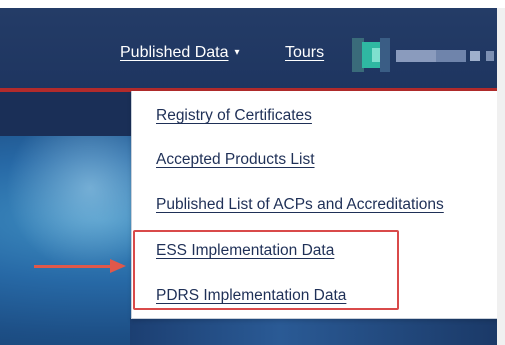  Describe the element at coordinates (234, 116) in the screenshot. I see `menu-item-registry-of-certificates: Registry of Certificates` at that location.